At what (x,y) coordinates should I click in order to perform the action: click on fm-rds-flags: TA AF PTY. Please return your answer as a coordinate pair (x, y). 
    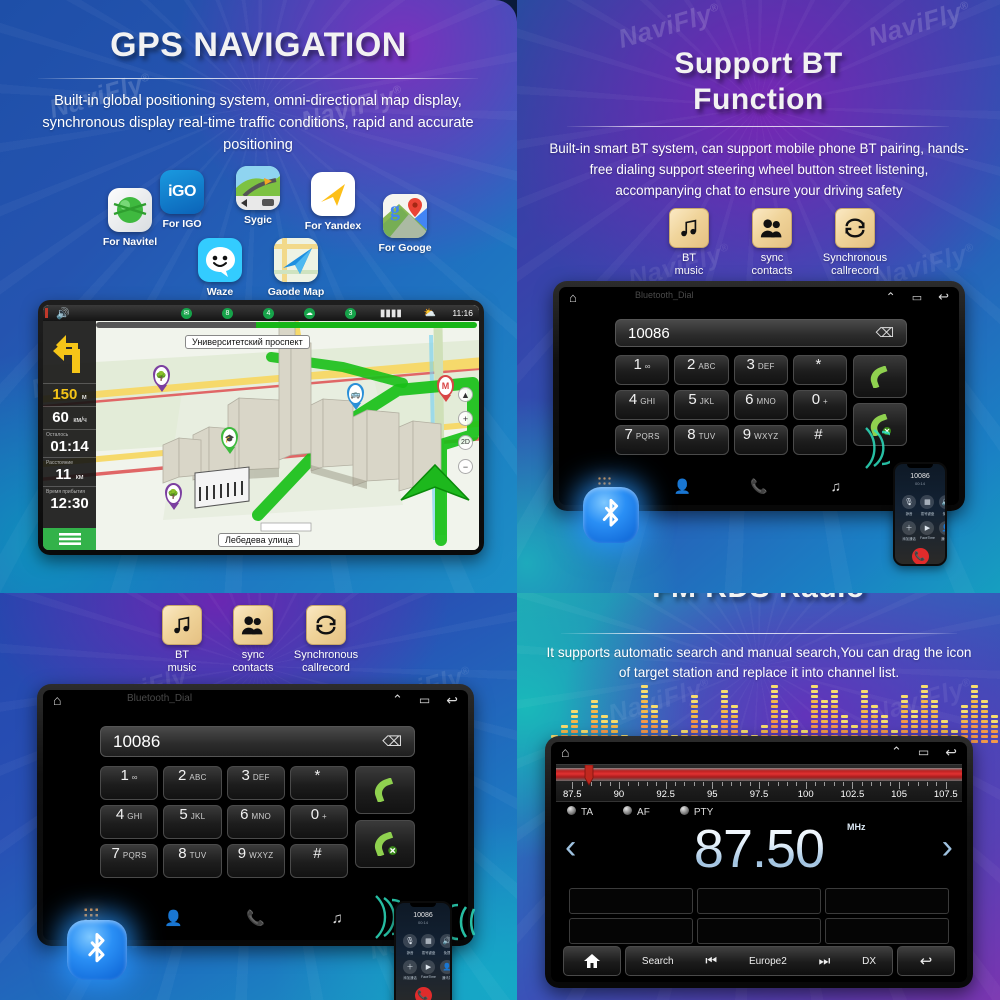
    Looking at the image, I should click on (640, 812).